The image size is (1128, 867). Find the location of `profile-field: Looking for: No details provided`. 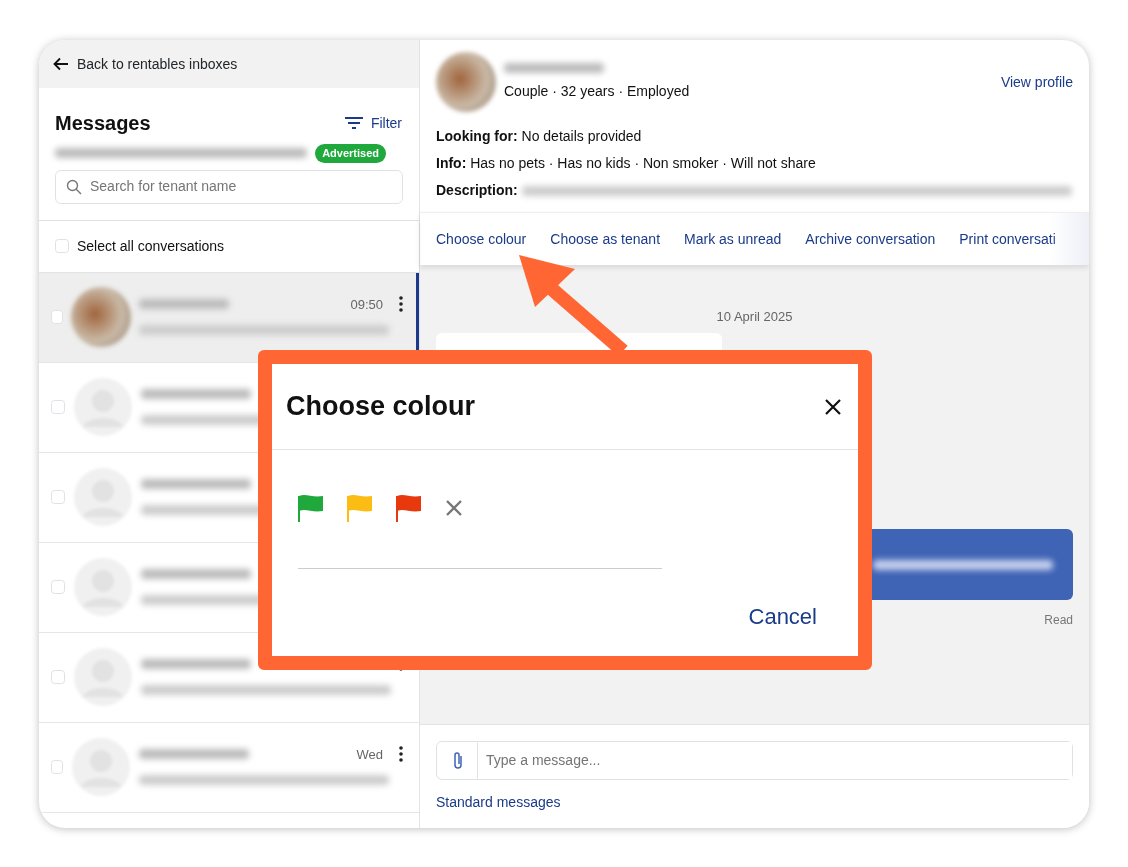

profile-field: Looking for: No details provided is located at coordinates (539, 136).